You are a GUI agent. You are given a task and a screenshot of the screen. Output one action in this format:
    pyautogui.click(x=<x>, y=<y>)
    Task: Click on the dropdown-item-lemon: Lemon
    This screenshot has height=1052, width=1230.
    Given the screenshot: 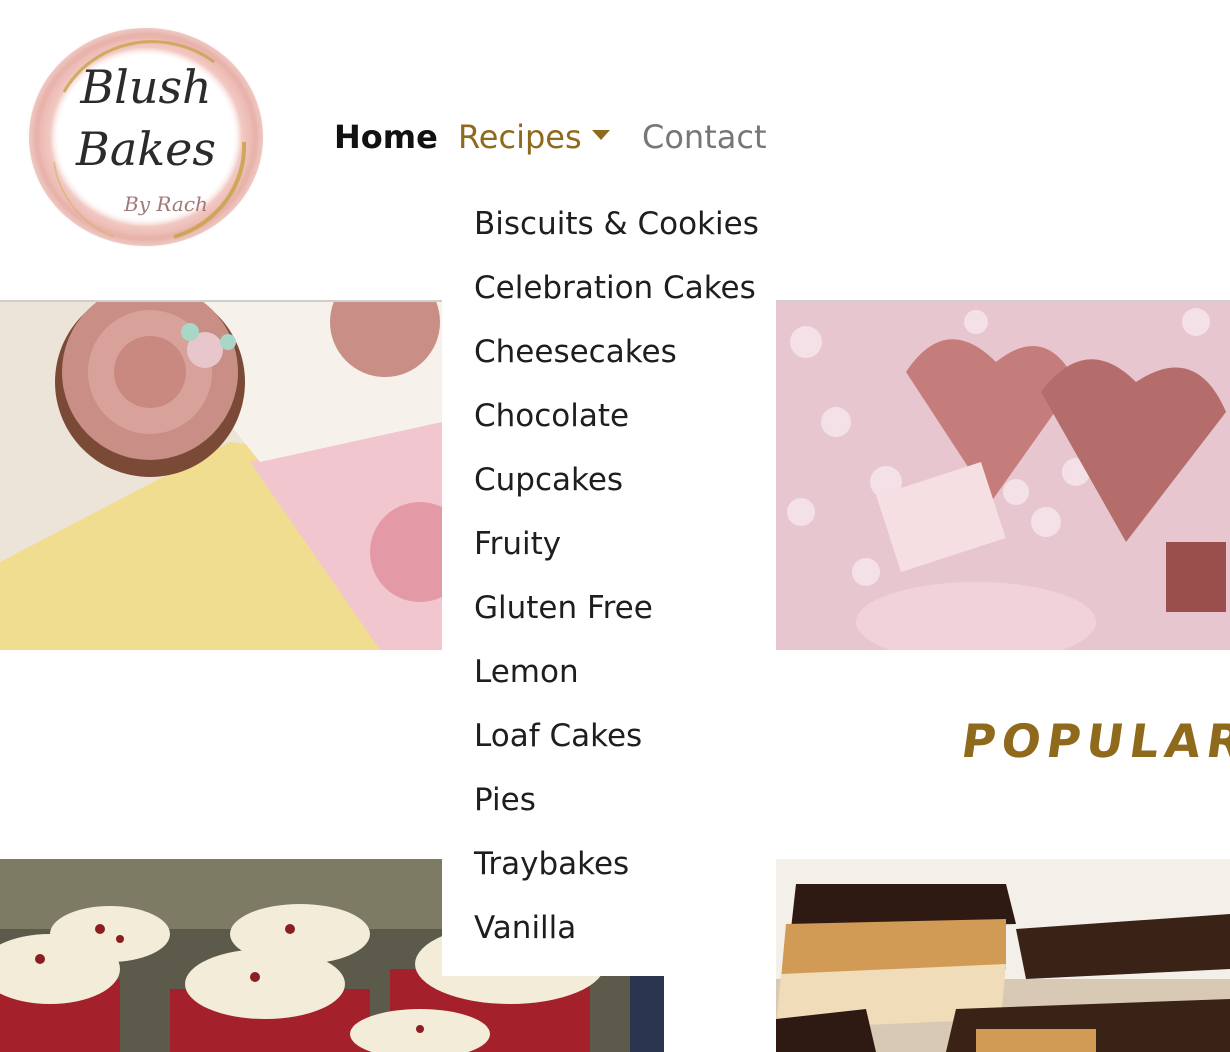 What is the action you would take?
    pyautogui.click(x=526, y=672)
    